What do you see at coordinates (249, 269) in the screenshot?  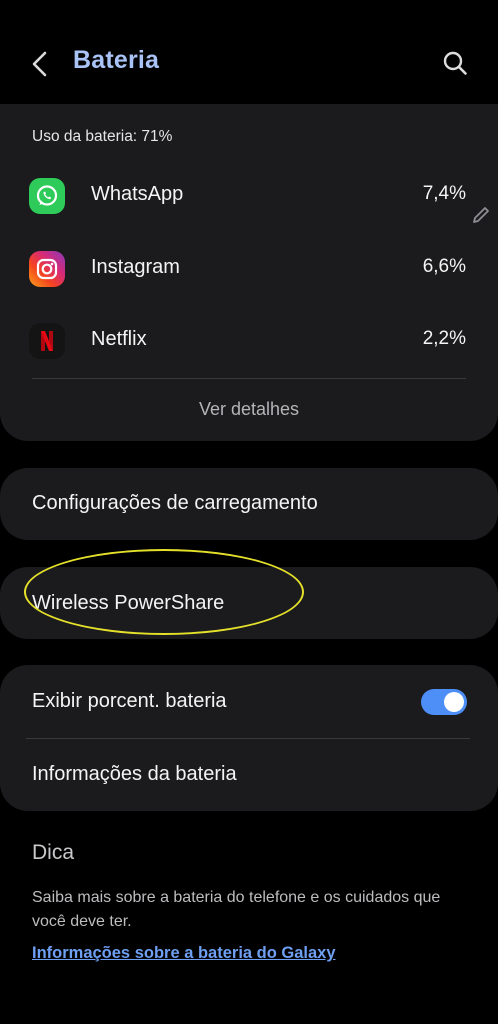 I see `app-usage-row-instagram: Instagram 6,6%` at bounding box center [249, 269].